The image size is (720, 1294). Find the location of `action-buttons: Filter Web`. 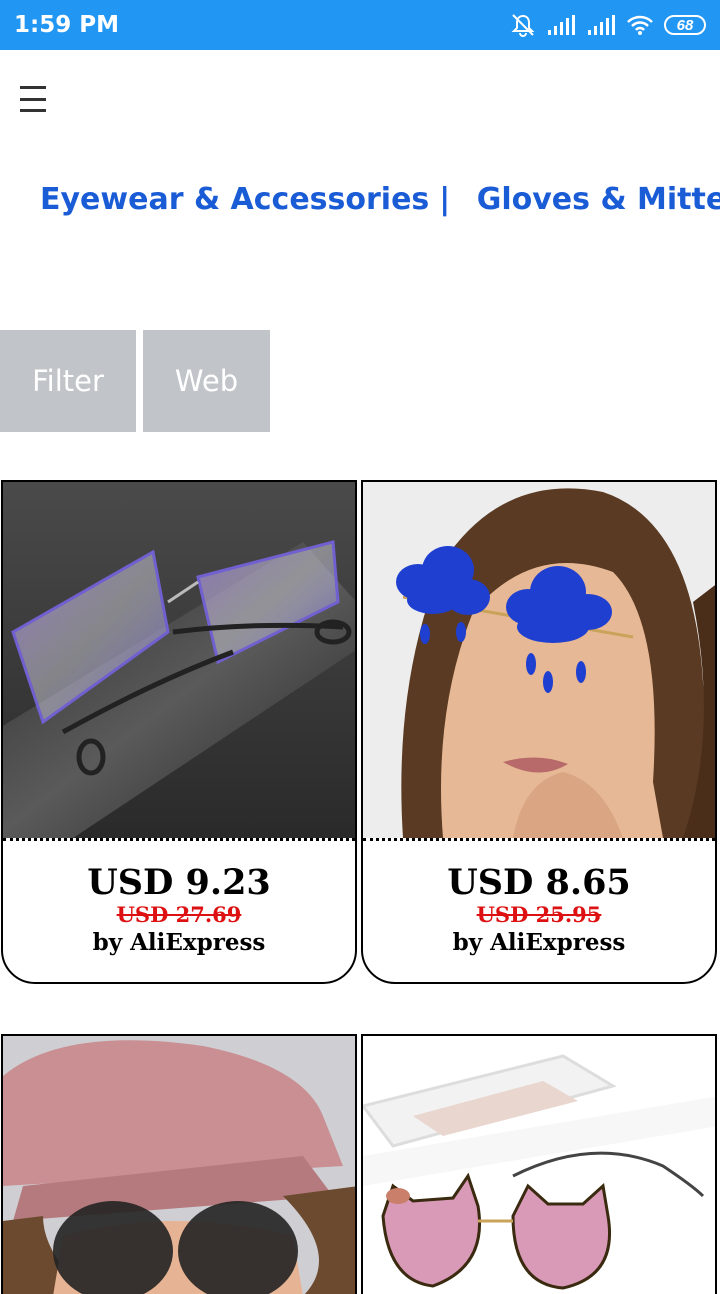

action-buttons: Filter Web is located at coordinates (135, 381).